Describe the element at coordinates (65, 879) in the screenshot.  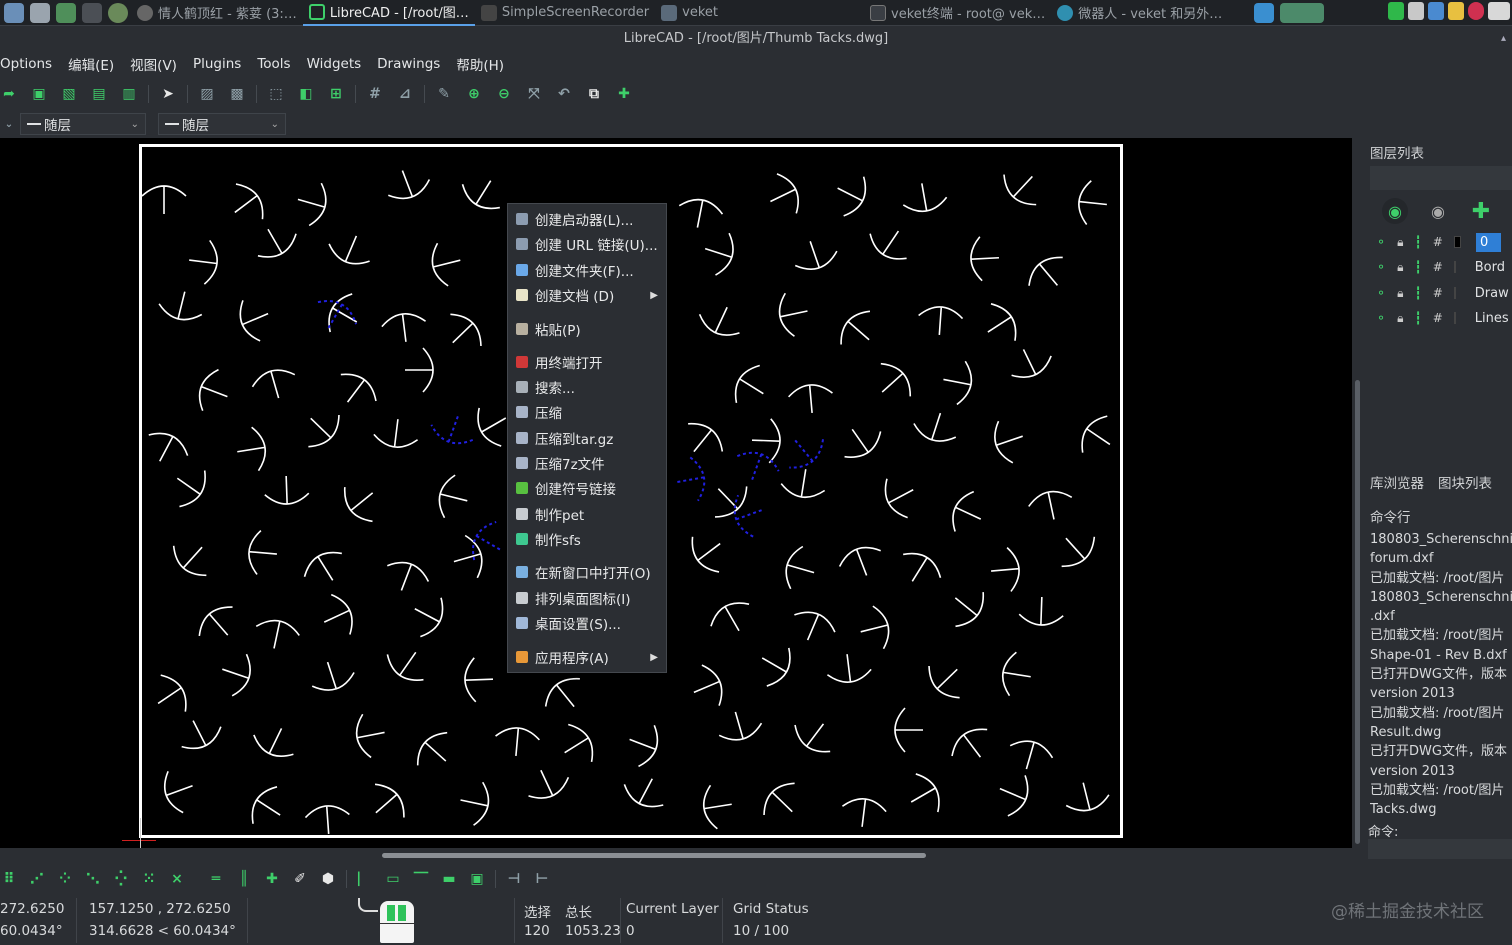
I see `snap-endpoint-icon: ⁘` at that location.